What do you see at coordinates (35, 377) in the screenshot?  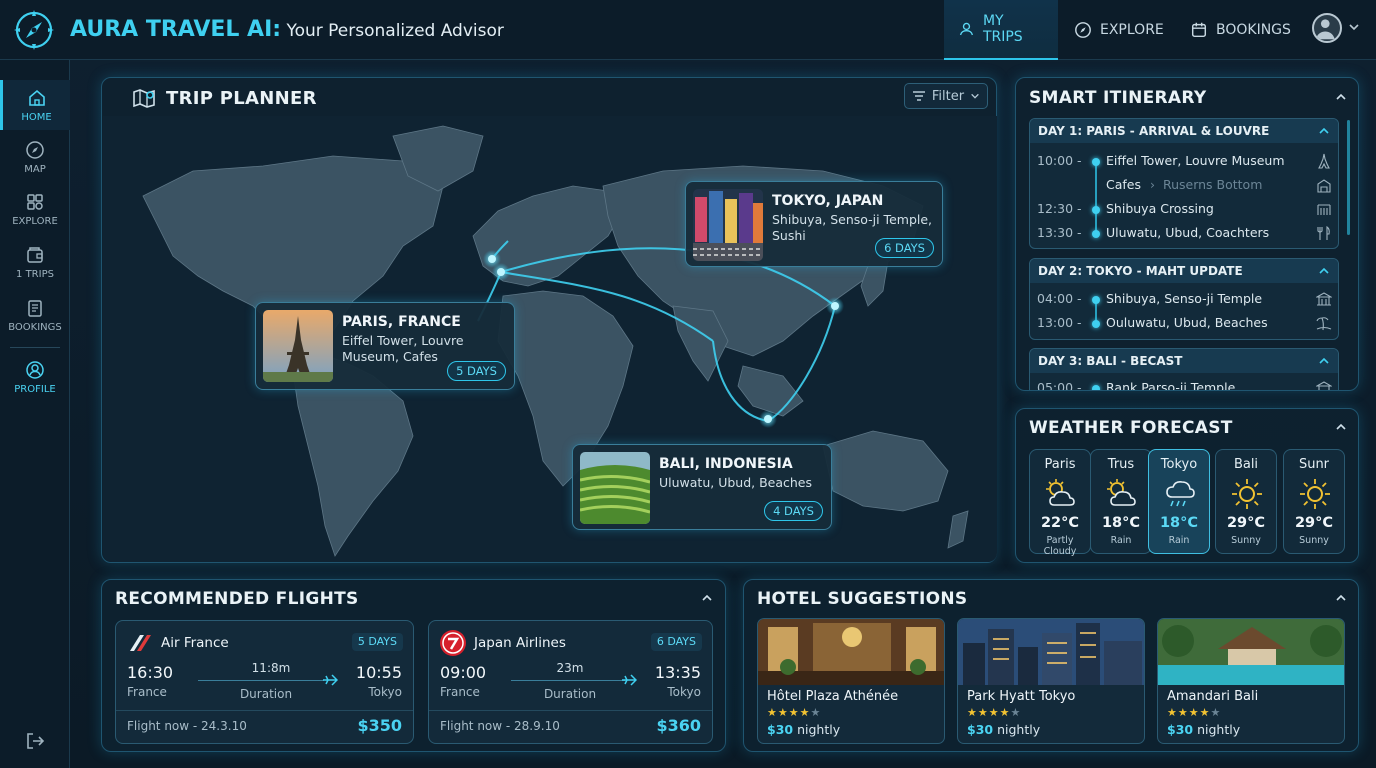 I see `sidebar-item-profile: PROFILE` at bounding box center [35, 377].